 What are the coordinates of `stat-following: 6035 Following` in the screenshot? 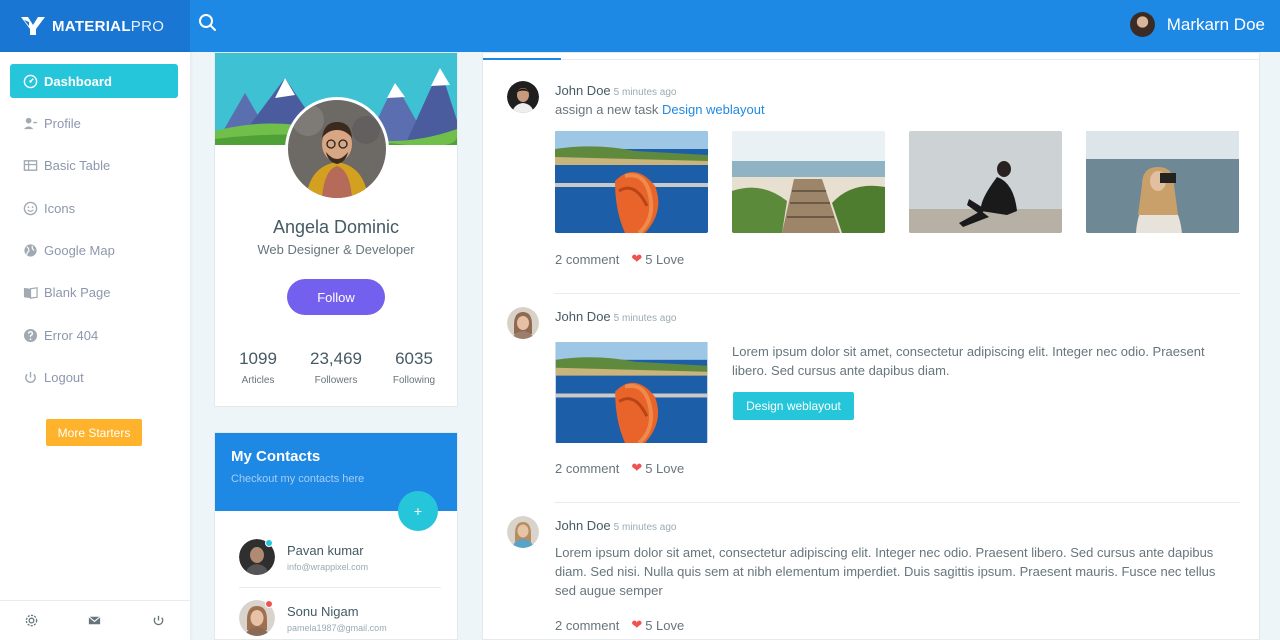 It's located at (414, 367).